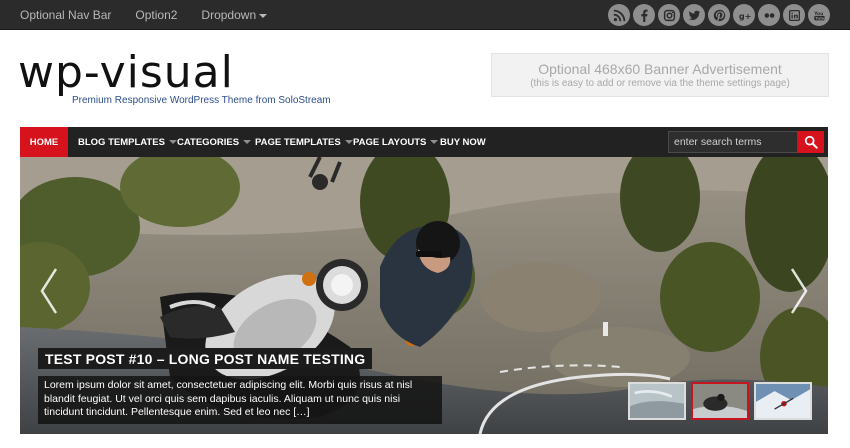  Describe the element at coordinates (229, 15) in the screenshot. I see `top-nav-label: Dropdown` at that location.